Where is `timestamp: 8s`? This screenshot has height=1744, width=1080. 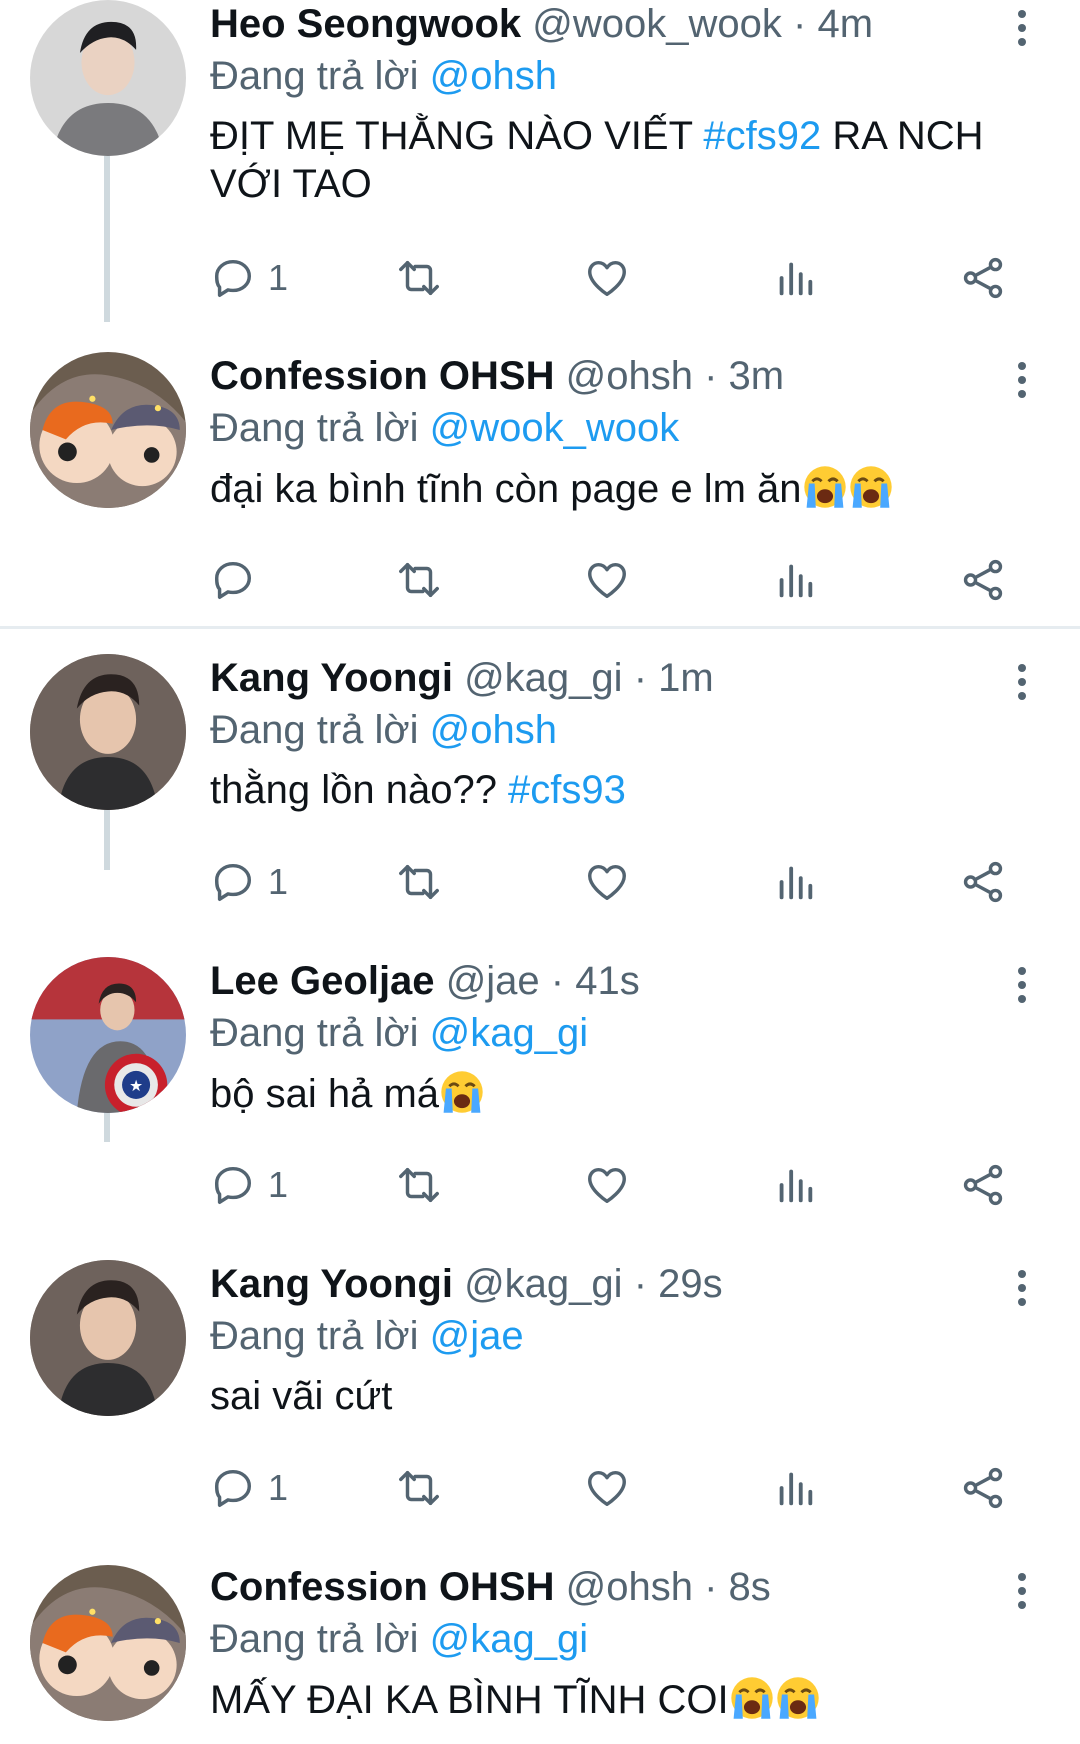 timestamp: 8s is located at coordinates (750, 1587).